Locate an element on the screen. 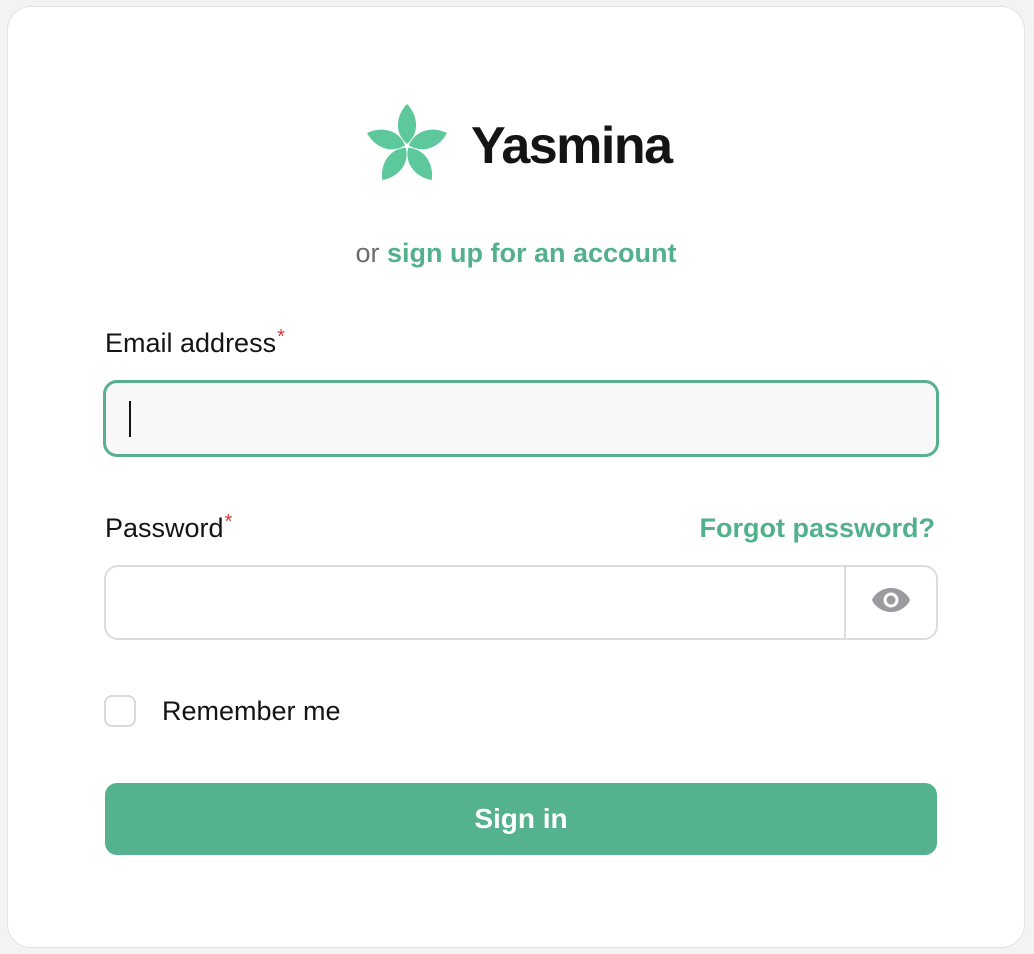 This screenshot has width=1034, height=954. signup-prompt: or sign up for an account is located at coordinates (516, 253).